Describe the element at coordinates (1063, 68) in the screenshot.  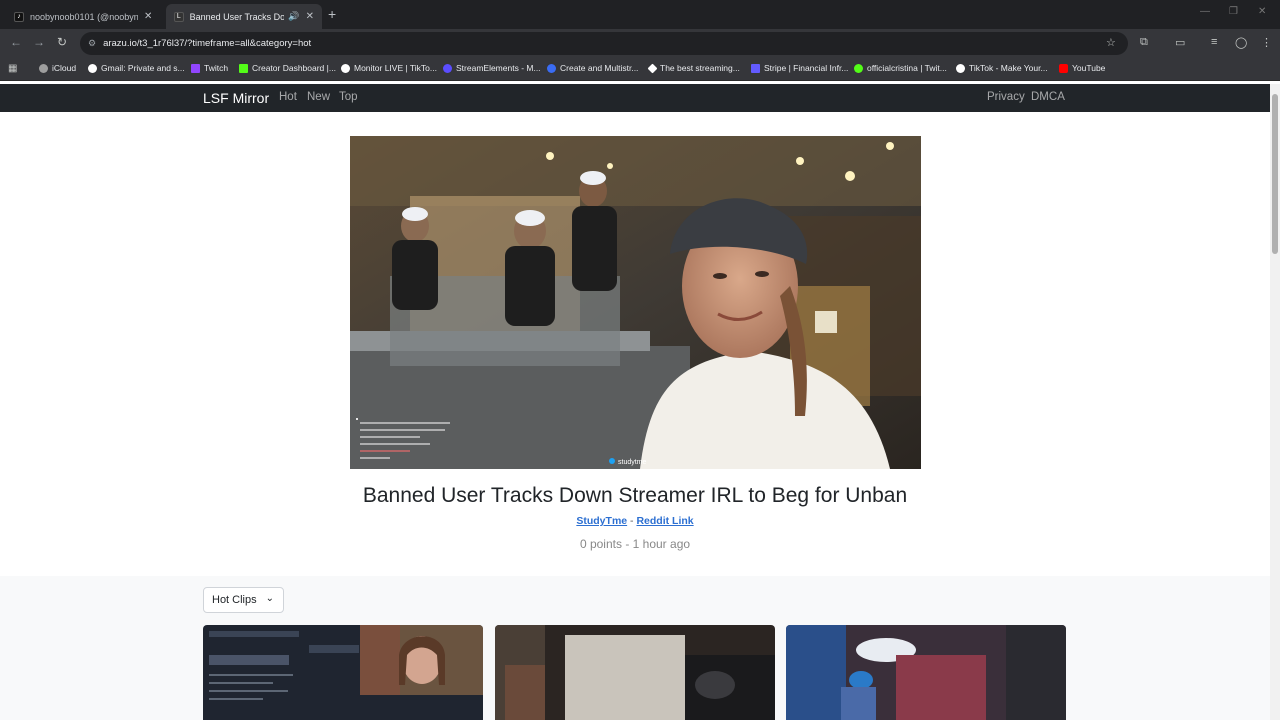
I see `youtube-icon` at that location.